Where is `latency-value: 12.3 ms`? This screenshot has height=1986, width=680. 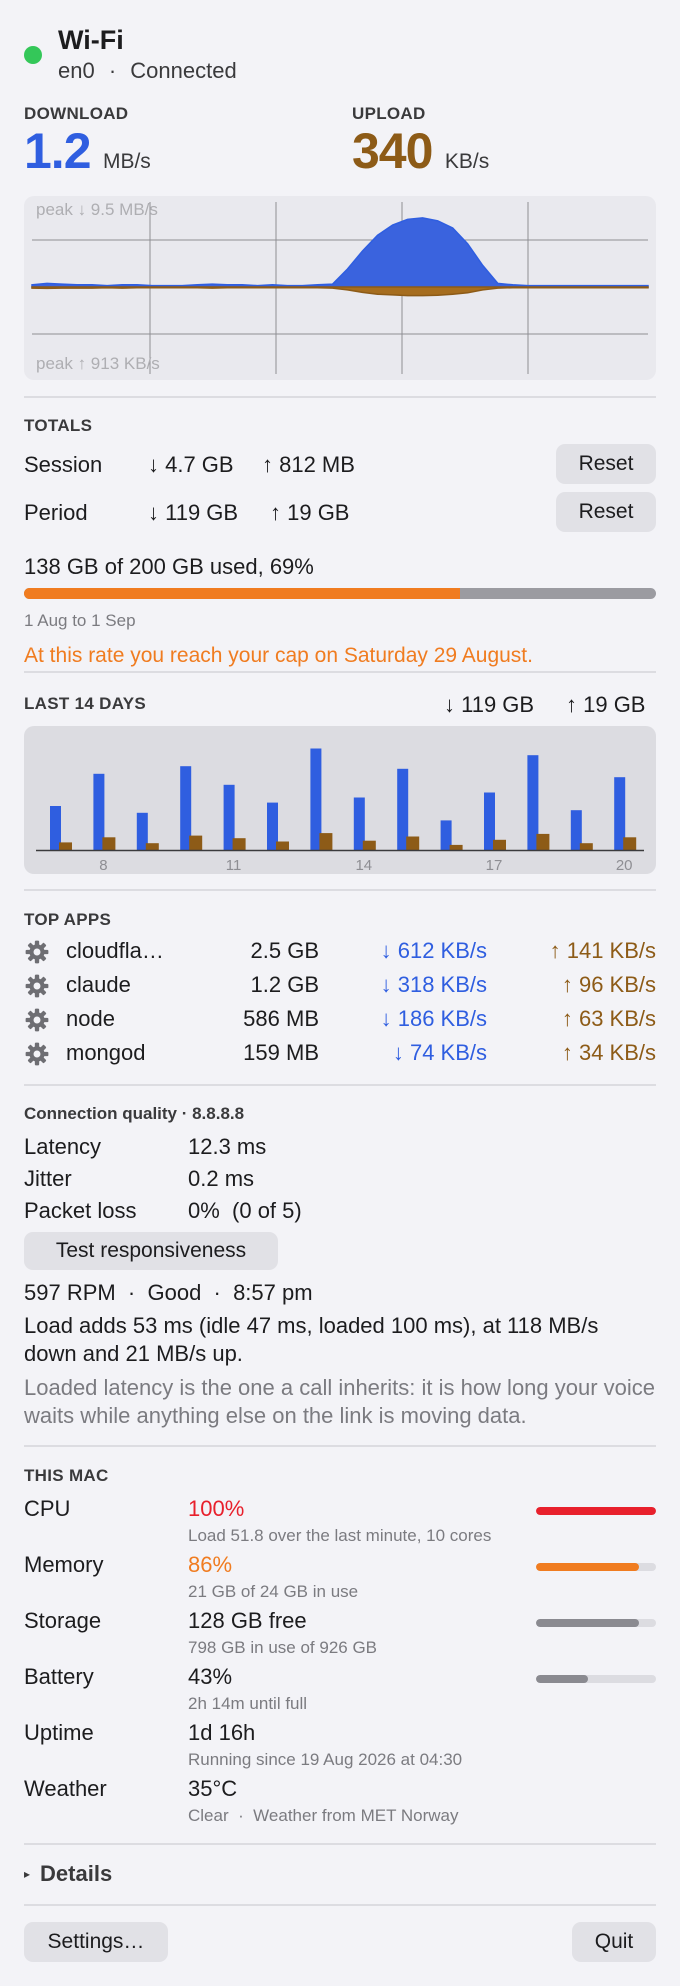
latency-value: 12.3 ms is located at coordinates (227, 1146).